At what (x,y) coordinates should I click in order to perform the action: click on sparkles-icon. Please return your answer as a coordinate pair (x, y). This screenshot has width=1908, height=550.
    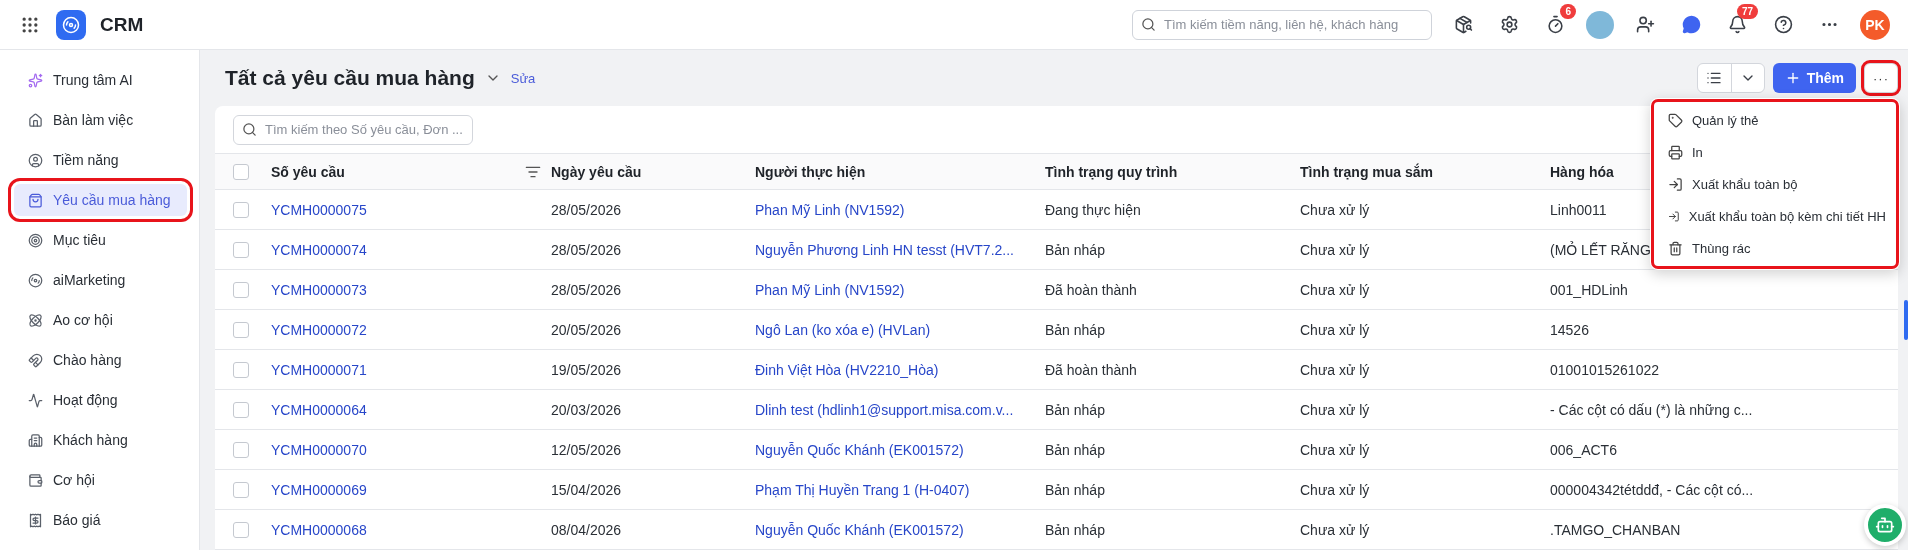
    Looking at the image, I should click on (35, 80).